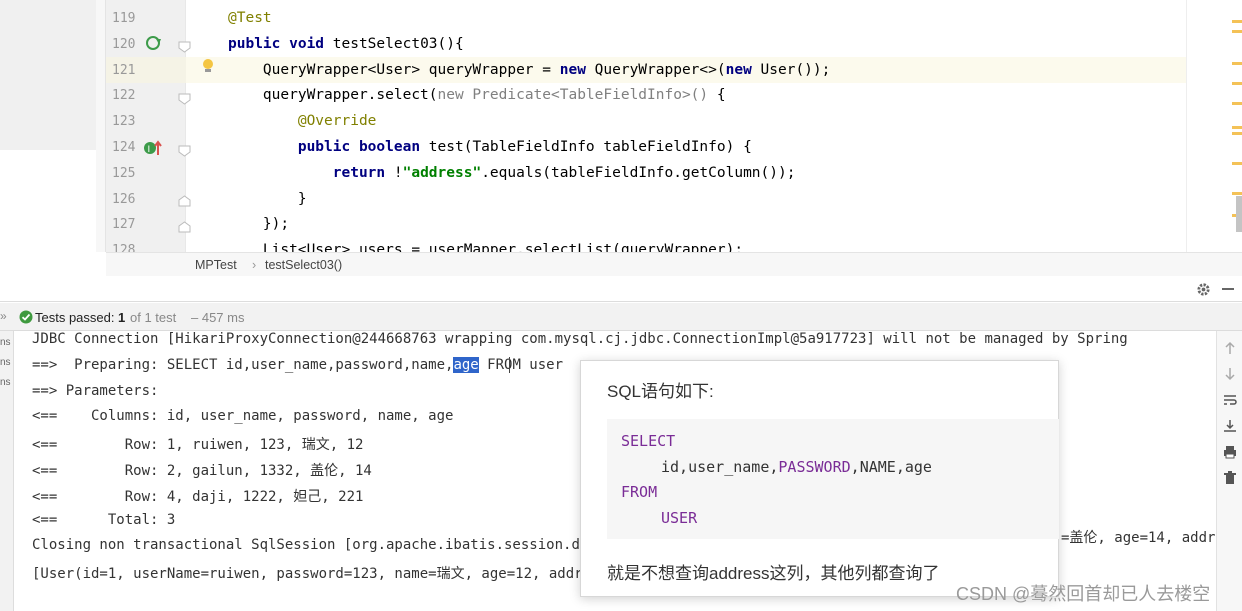 The height and width of the screenshot is (611, 1242). What do you see at coordinates (398, 172) in the screenshot?
I see `code-token: !` at bounding box center [398, 172].